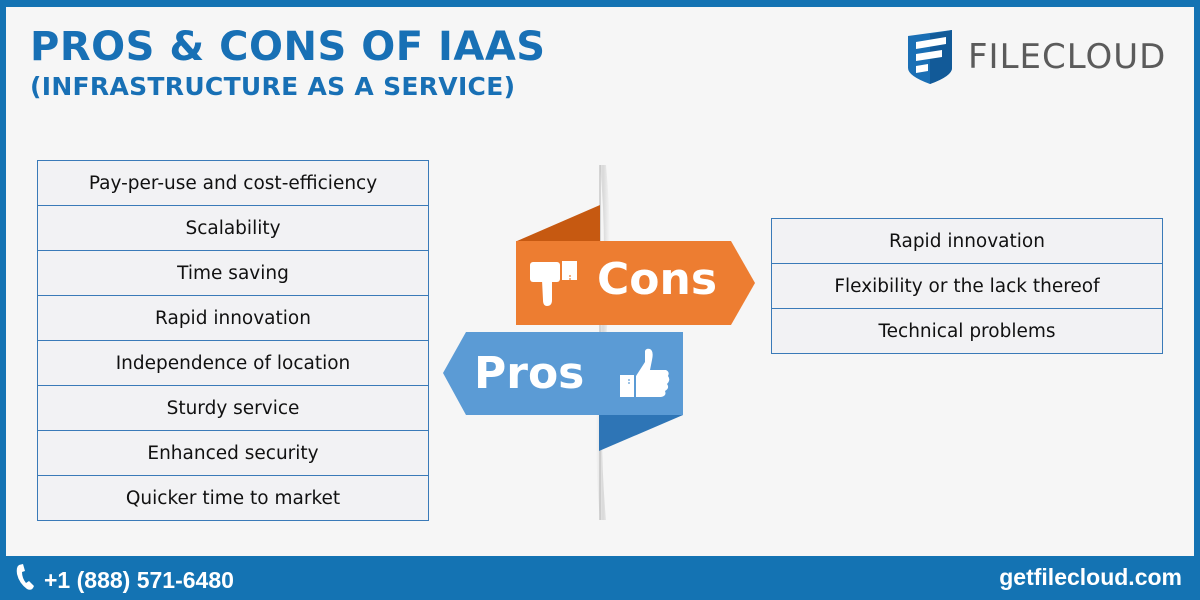 This screenshot has width=1200, height=600. What do you see at coordinates (26, 579) in the screenshot?
I see `phone-icon` at bounding box center [26, 579].